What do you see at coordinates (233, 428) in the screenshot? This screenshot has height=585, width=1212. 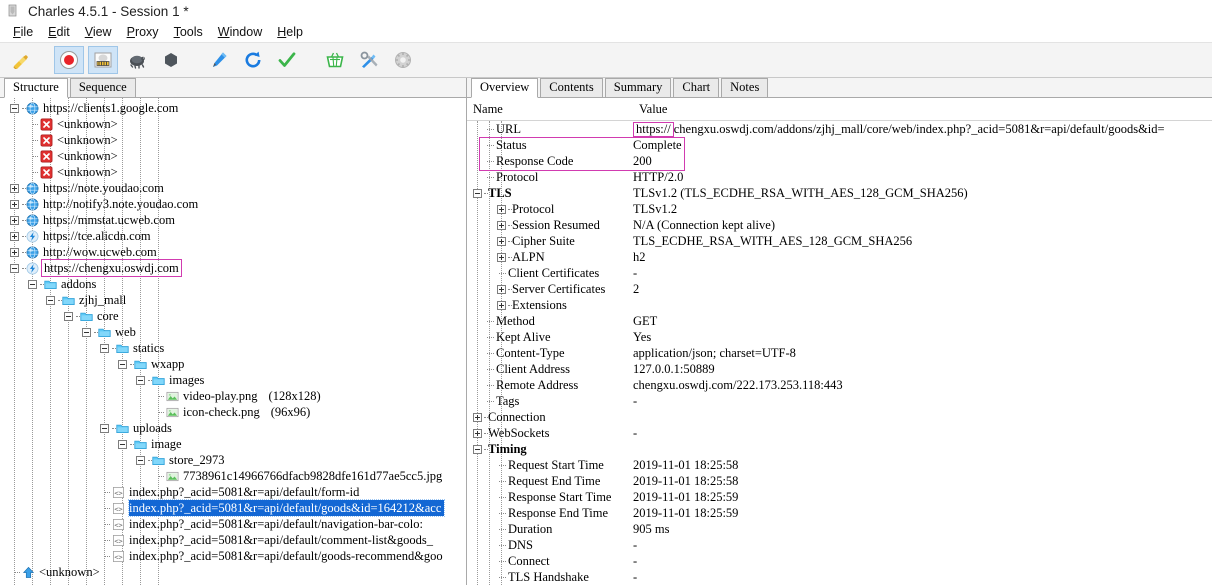 I see `tree-node: uploads` at bounding box center [233, 428].